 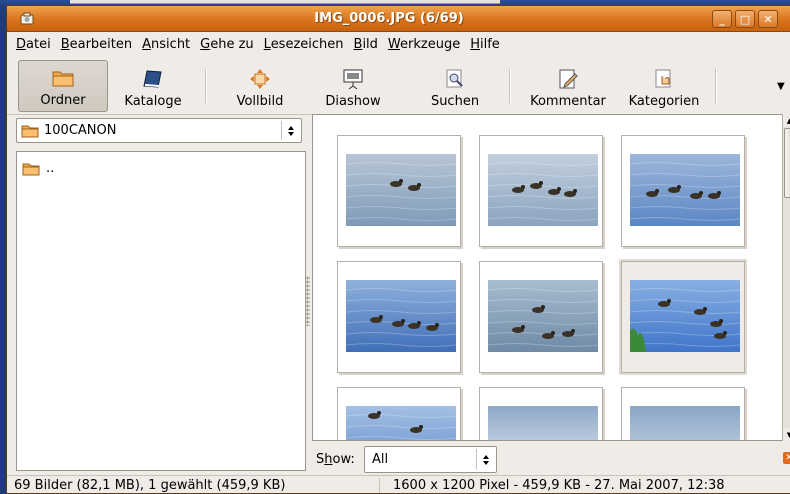 What do you see at coordinates (80, 130) in the screenshot?
I see `folder-select-value: 100CANON` at bounding box center [80, 130].